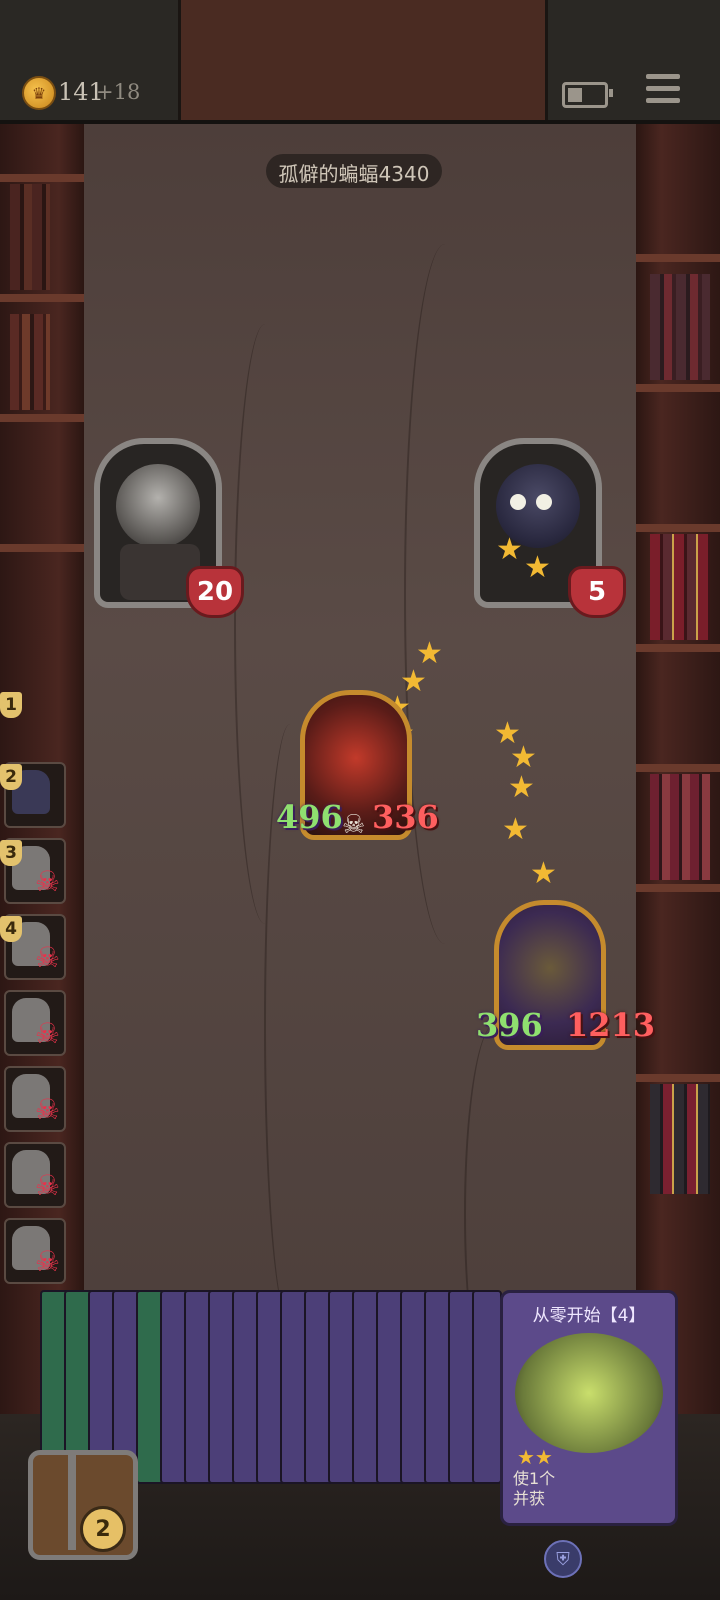 This screenshot has width=720, height=1600. I want to click on rank-badge: 2, so click(11, 777).